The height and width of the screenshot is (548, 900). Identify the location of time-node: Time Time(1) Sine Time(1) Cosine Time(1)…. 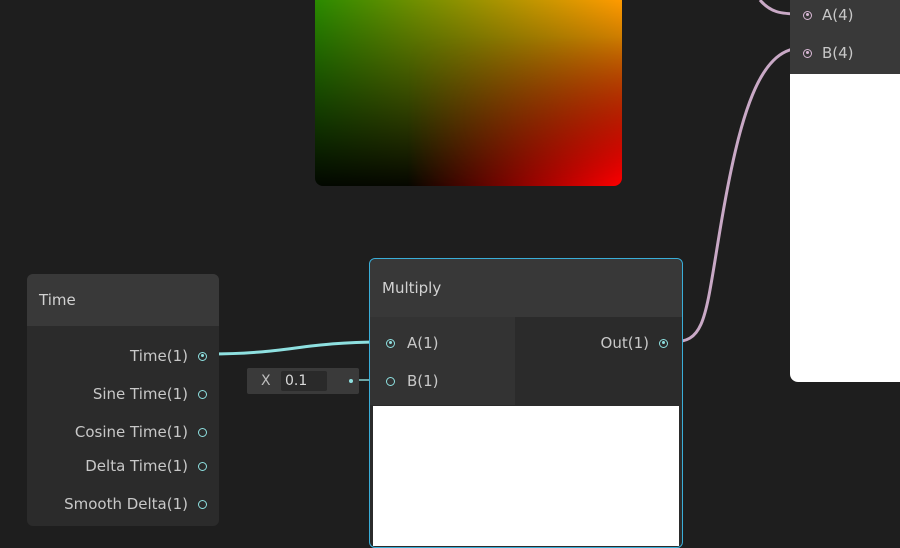
(123, 400).